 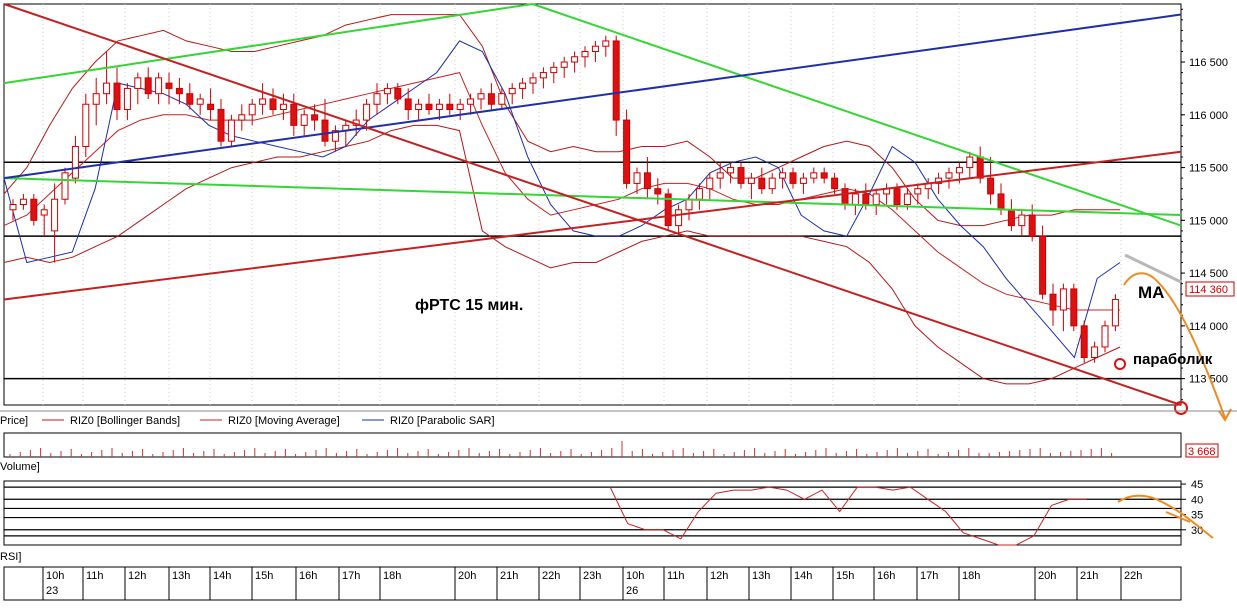 I want to click on legend-sar: RIZ0 [Parabolic SAR], so click(x=442, y=421).